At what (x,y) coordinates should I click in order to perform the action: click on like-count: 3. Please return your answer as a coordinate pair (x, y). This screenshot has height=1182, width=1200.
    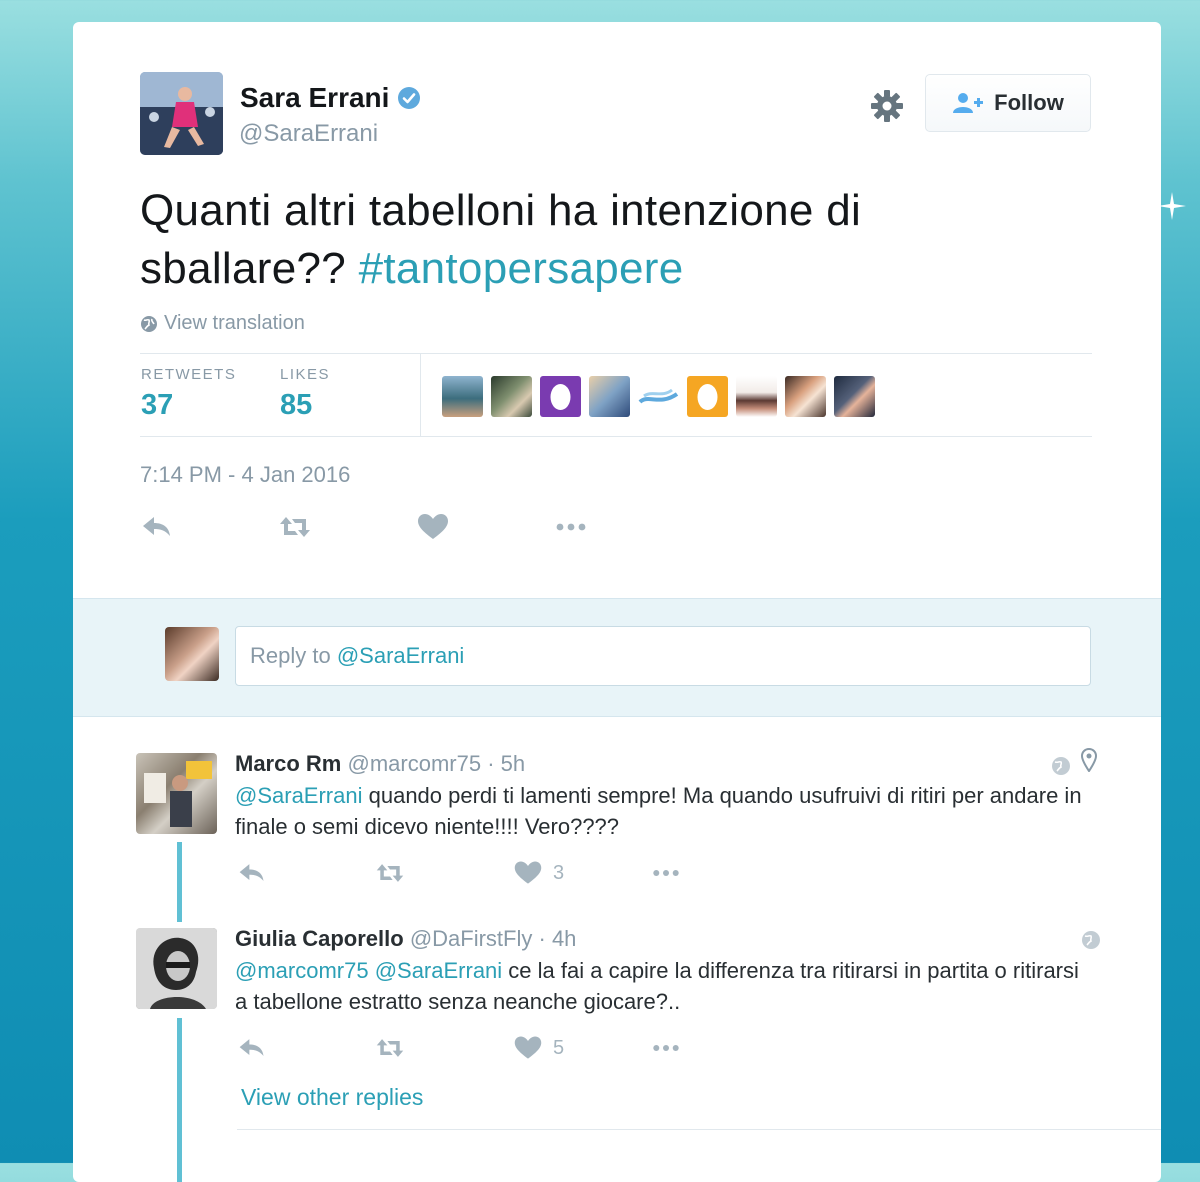
    Looking at the image, I should click on (559, 872).